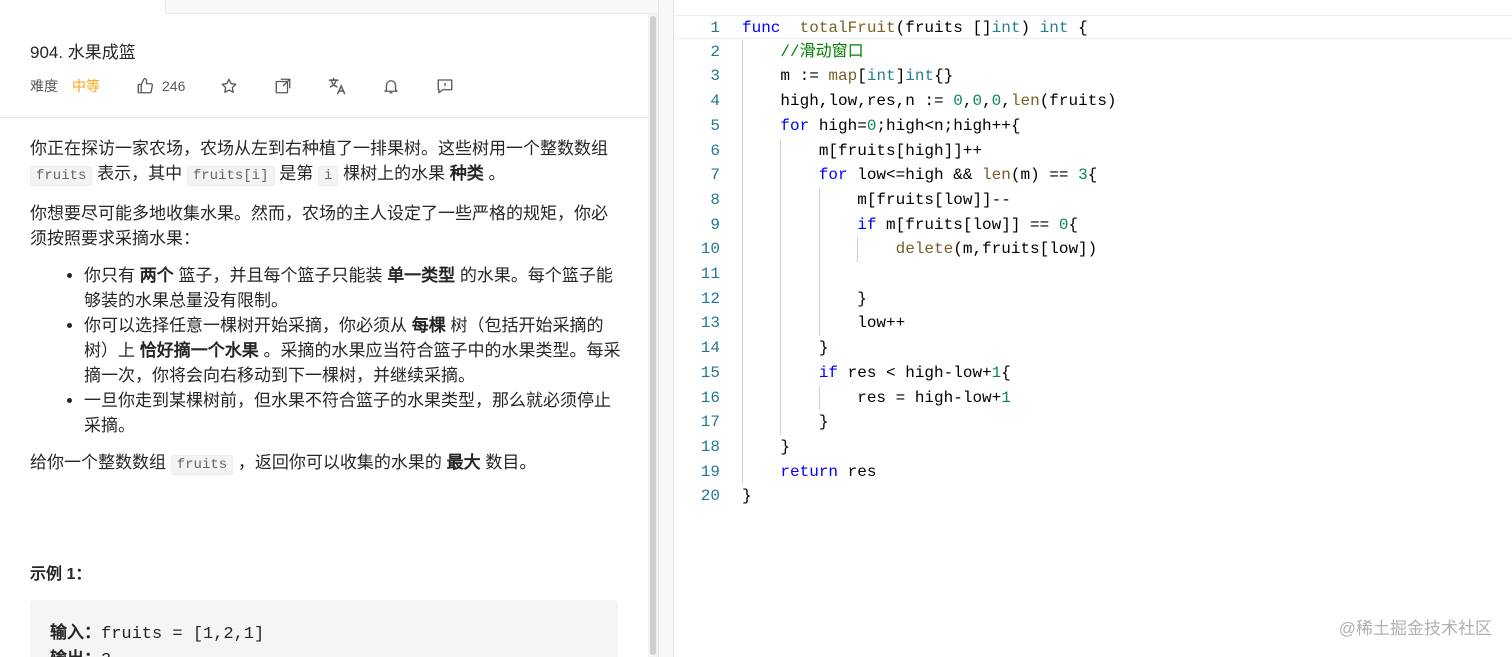  What do you see at coordinates (508, 462) in the screenshot?
I see `statement-text: 数目。` at bounding box center [508, 462].